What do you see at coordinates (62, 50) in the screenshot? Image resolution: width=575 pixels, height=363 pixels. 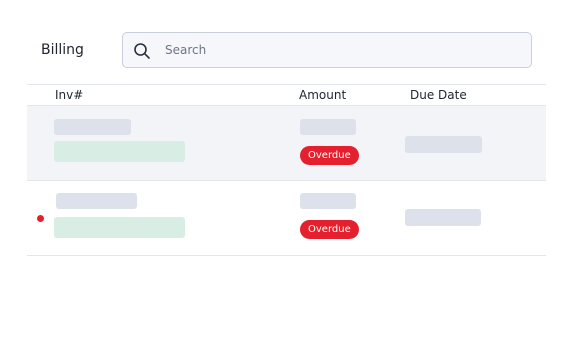 I see `page-title: Billing` at bounding box center [62, 50].